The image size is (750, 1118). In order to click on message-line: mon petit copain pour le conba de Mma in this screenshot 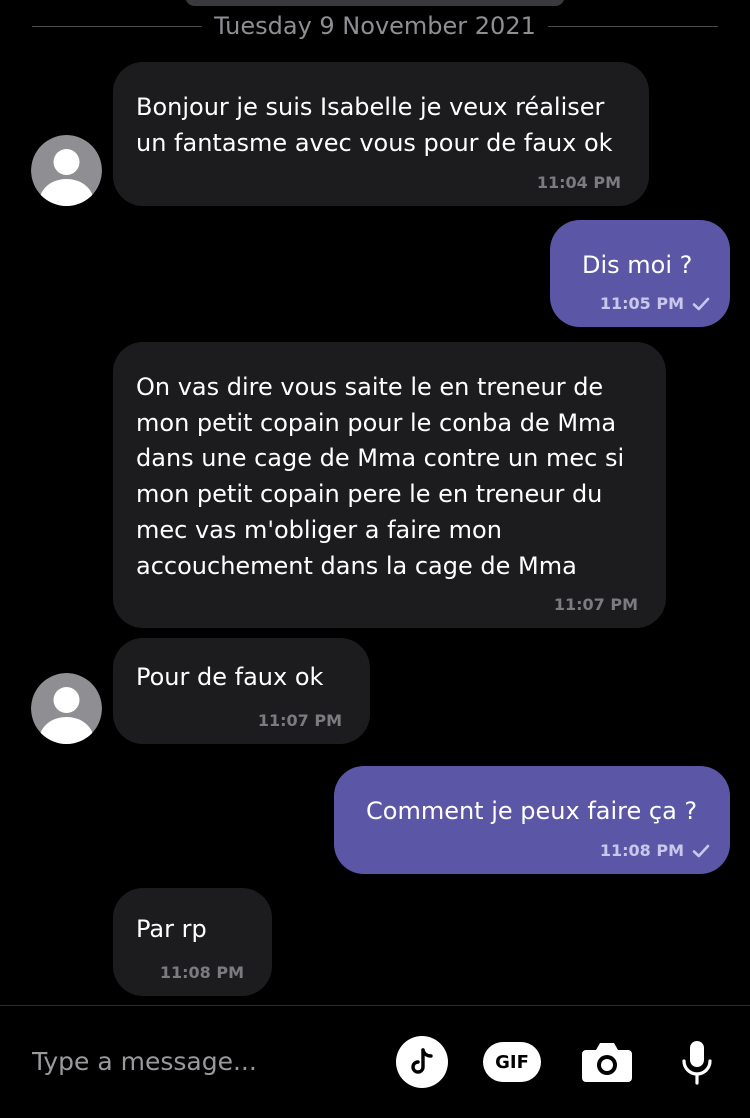, I will do `click(376, 422)`.